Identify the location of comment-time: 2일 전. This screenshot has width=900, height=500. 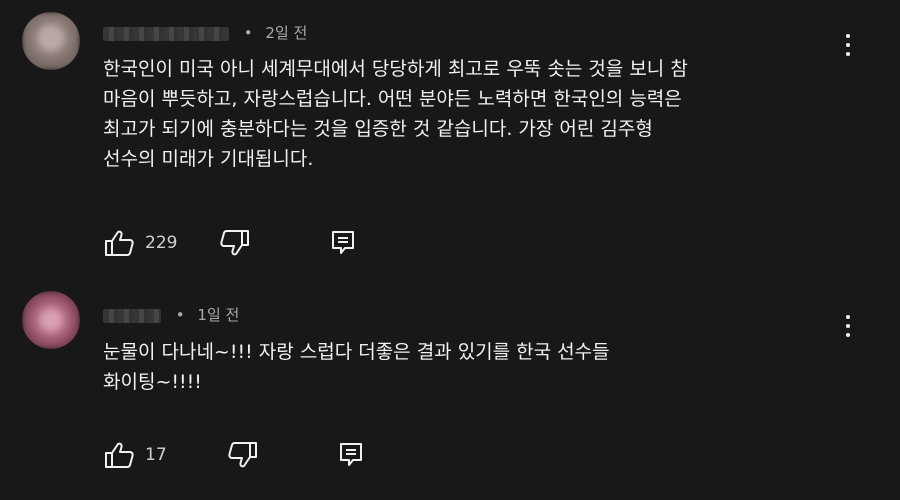
(286, 33).